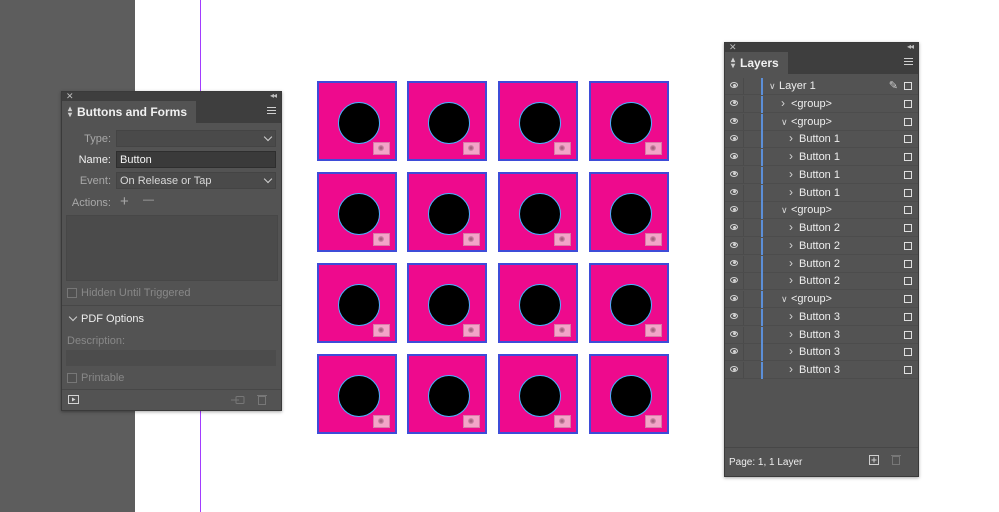  What do you see at coordinates (172, 248) in the screenshot?
I see `actions-list` at bounding box center [172, 248].